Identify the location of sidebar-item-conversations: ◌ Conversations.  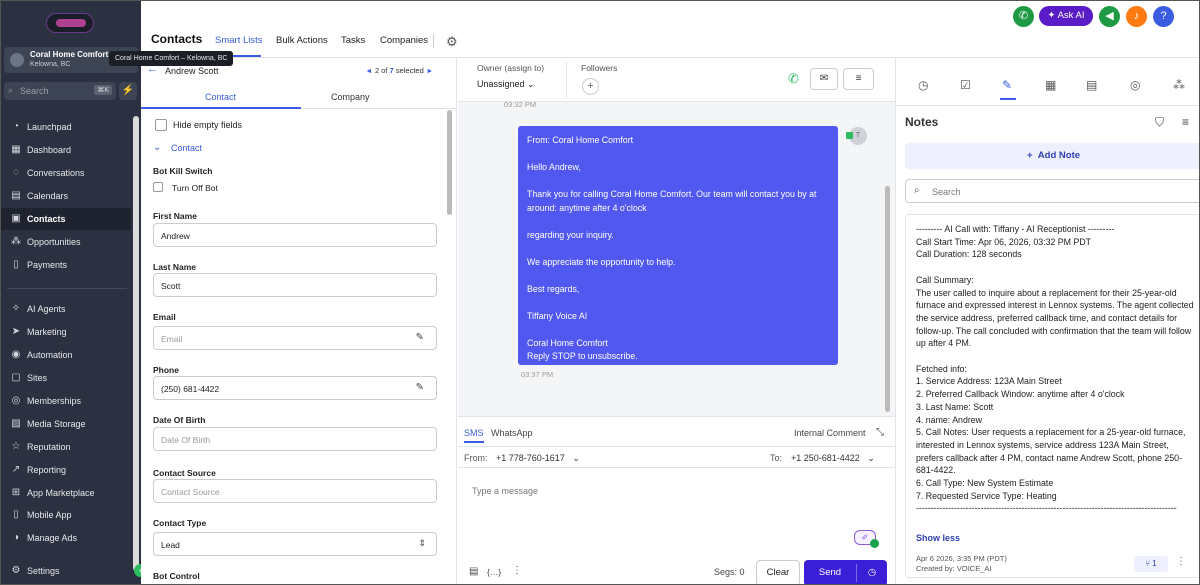
(66, 173).